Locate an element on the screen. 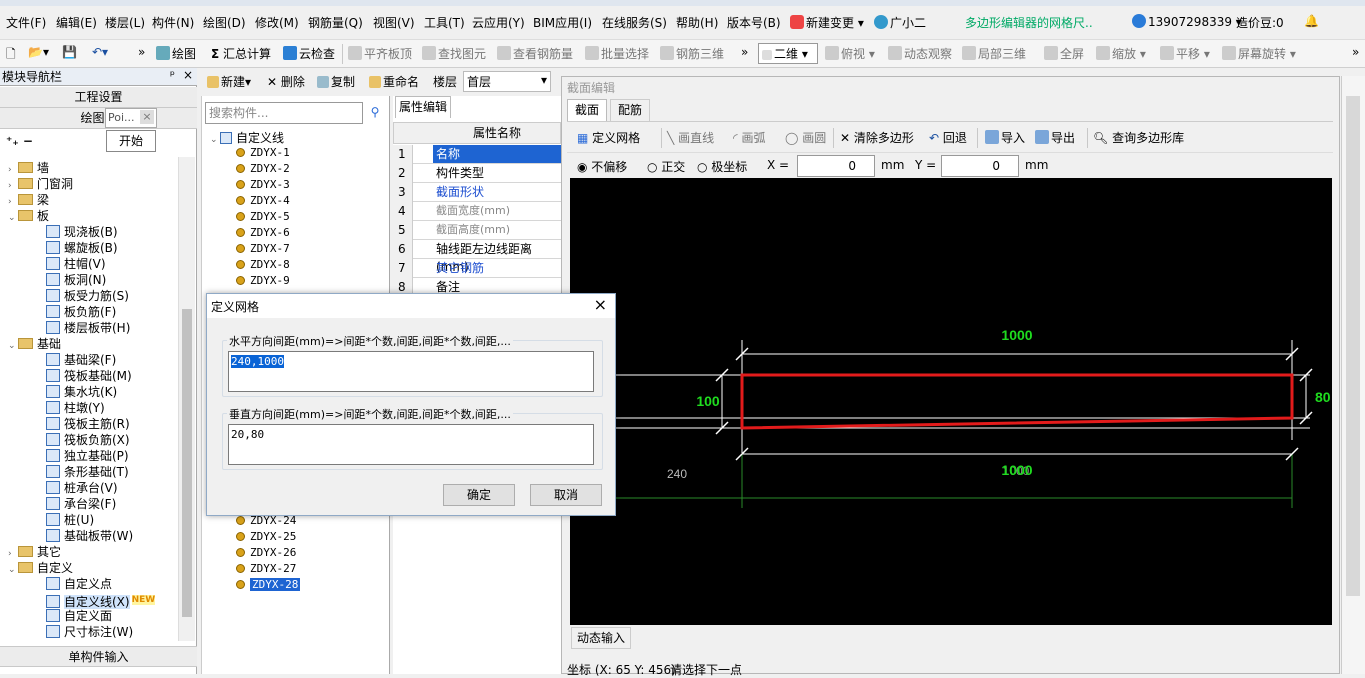  component-item: ZDYX-6 is located at coordinates (263, 233).